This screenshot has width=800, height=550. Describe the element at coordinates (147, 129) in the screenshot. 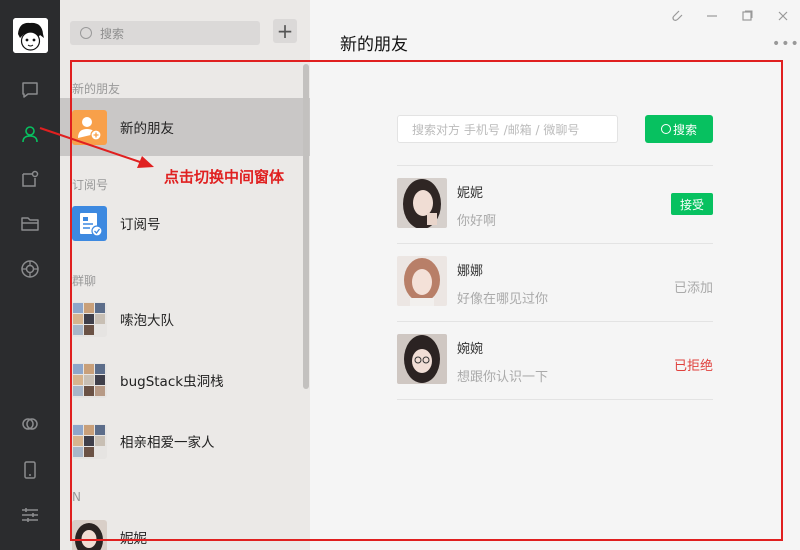

I see `item-label: 新的朋友` at that location.